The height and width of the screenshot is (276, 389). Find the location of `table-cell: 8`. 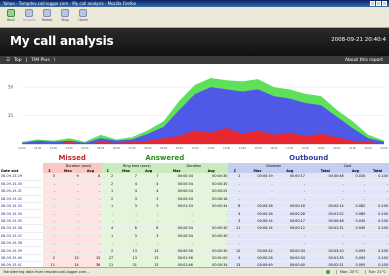

table-cell: 8 is located at coordinates (148, 228).